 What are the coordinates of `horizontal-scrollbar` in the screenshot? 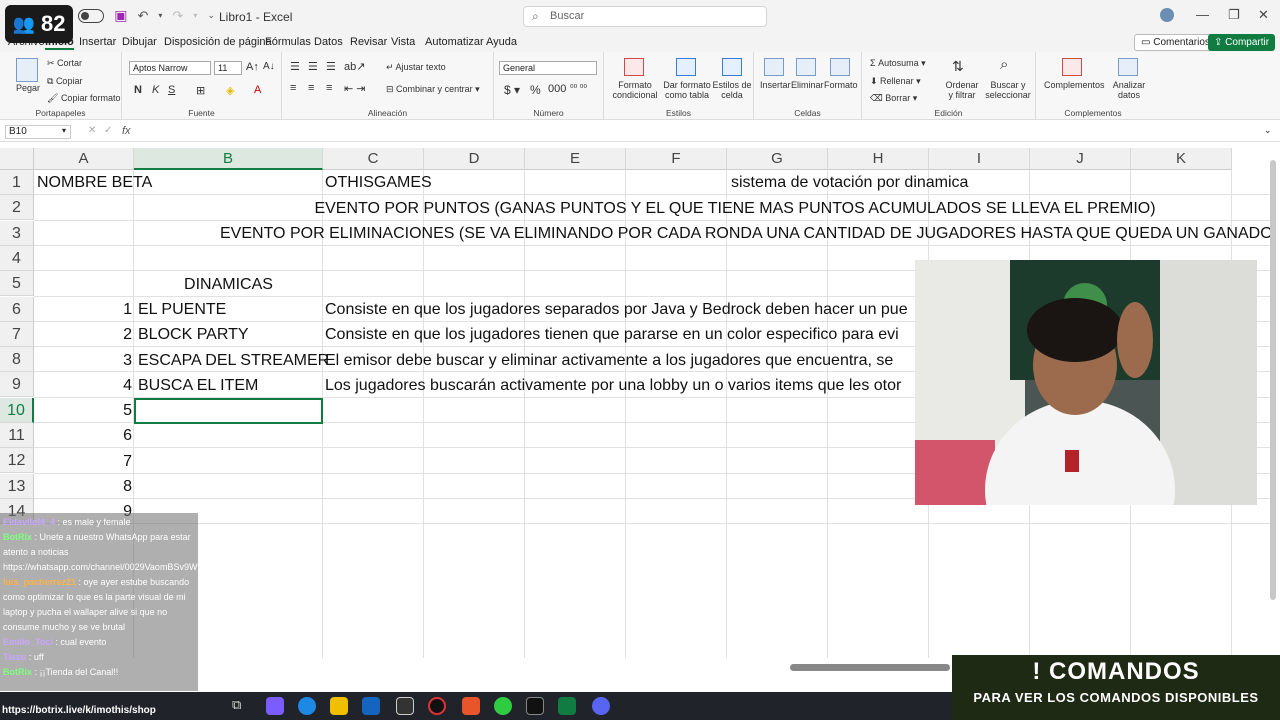 It's located at (870, 667).